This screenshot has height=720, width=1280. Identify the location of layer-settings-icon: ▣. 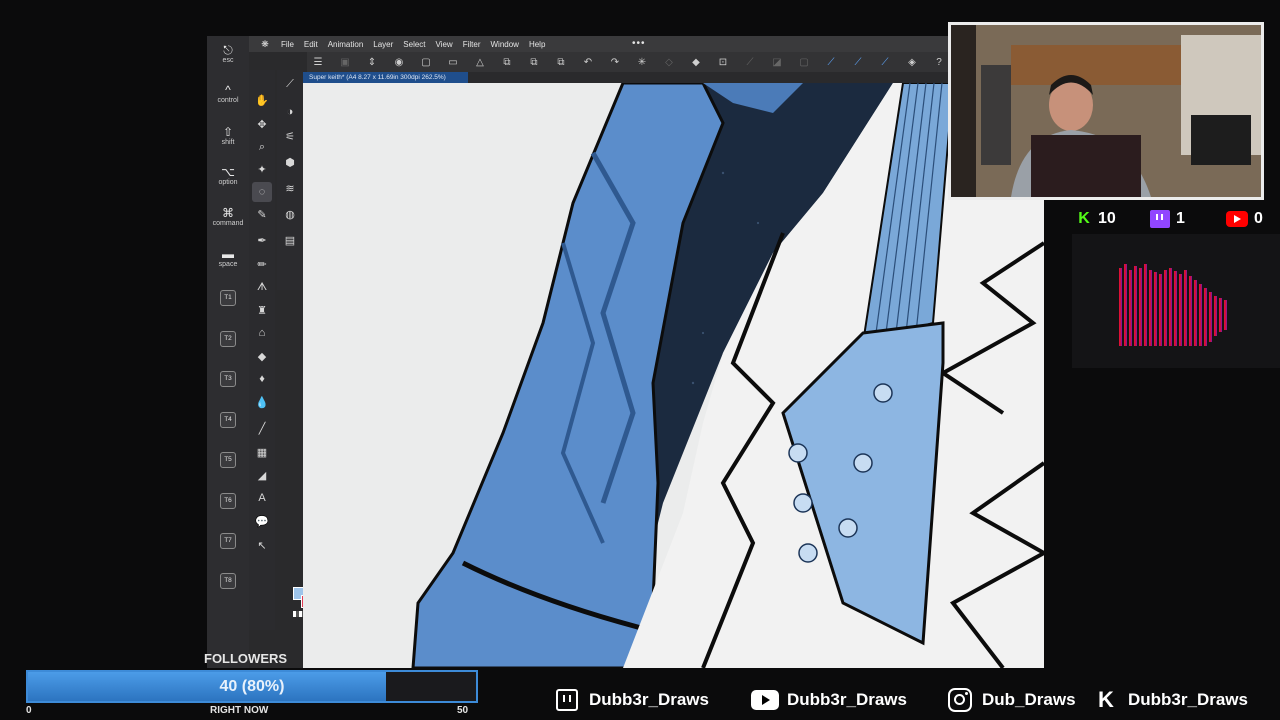
(345, 62).